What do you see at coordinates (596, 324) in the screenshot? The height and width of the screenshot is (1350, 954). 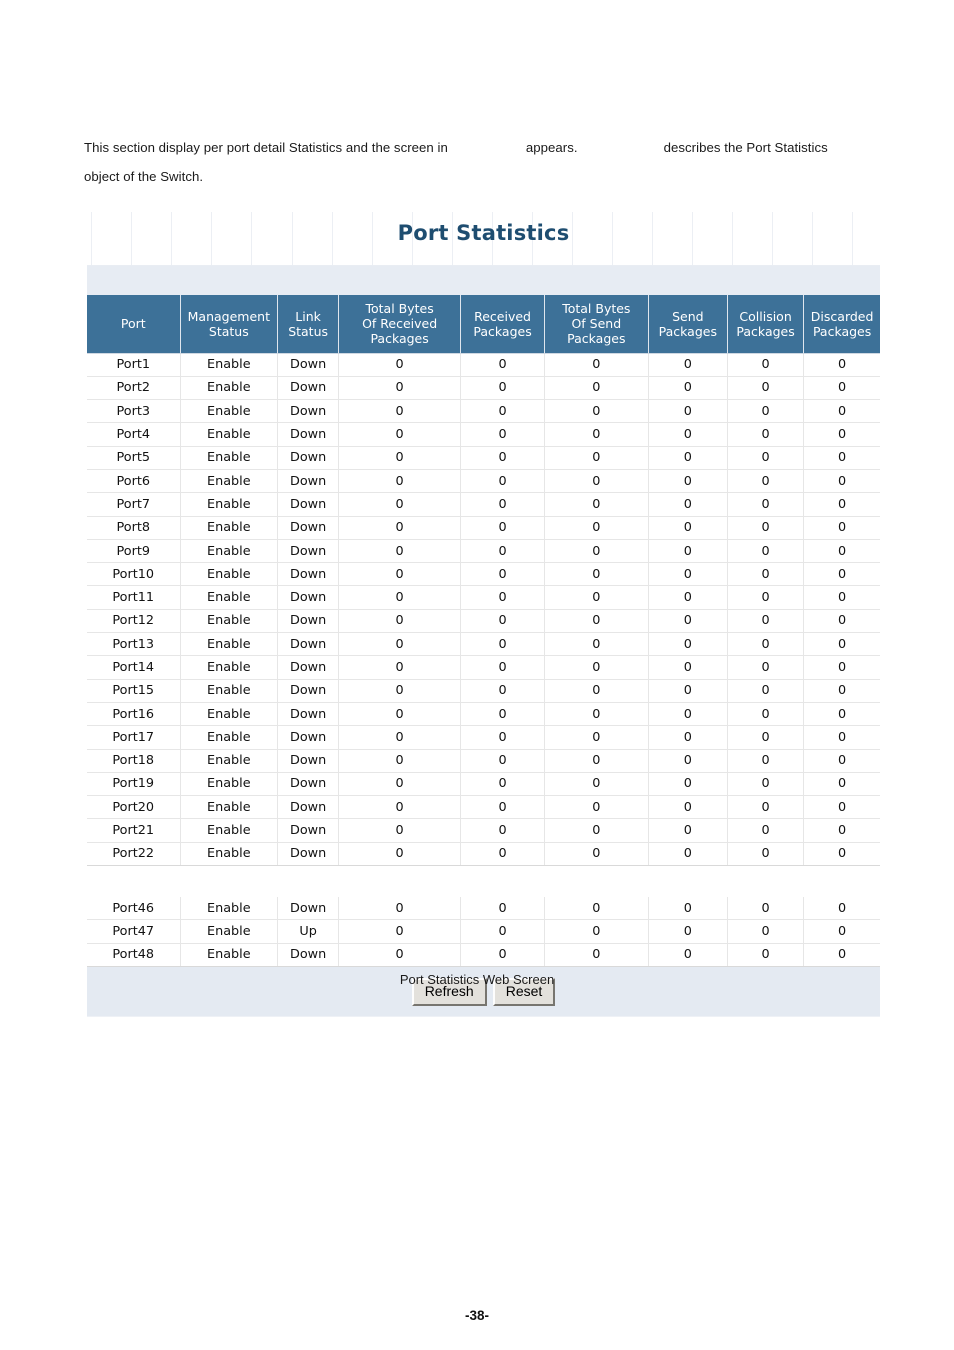 I see `column-header-line: Of Send` at bounding box center [596, 324].